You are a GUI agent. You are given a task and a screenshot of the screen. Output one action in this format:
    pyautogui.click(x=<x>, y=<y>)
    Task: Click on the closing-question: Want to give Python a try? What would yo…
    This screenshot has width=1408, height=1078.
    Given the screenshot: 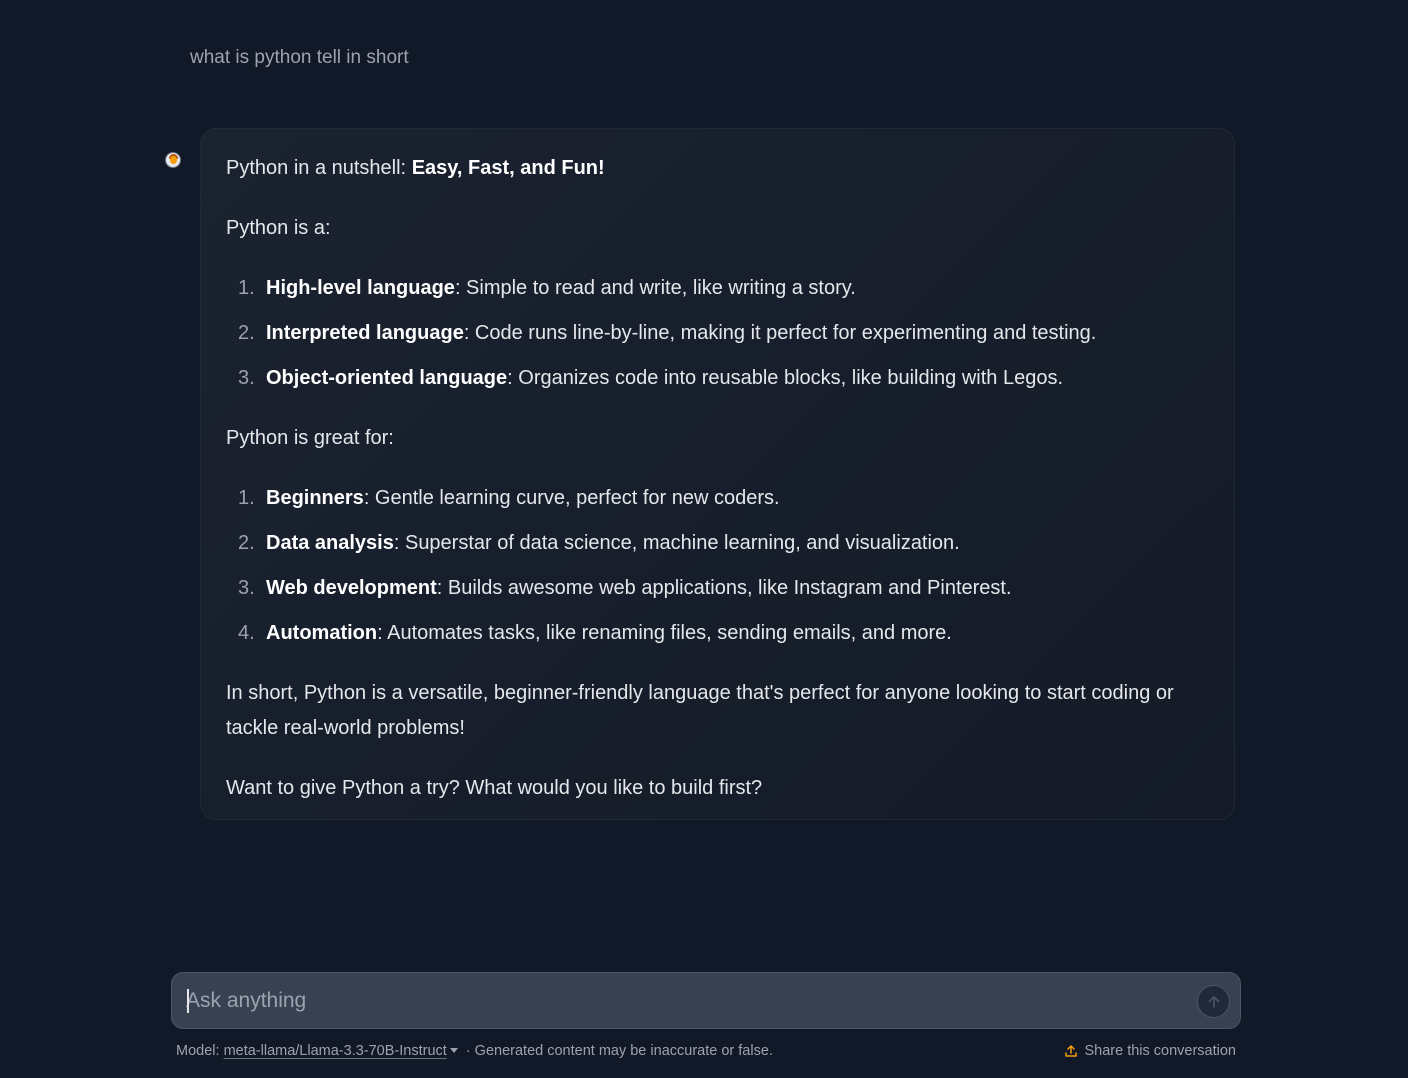 What is the action you would take?
    pyautogui.click(x=494, y=788)
    